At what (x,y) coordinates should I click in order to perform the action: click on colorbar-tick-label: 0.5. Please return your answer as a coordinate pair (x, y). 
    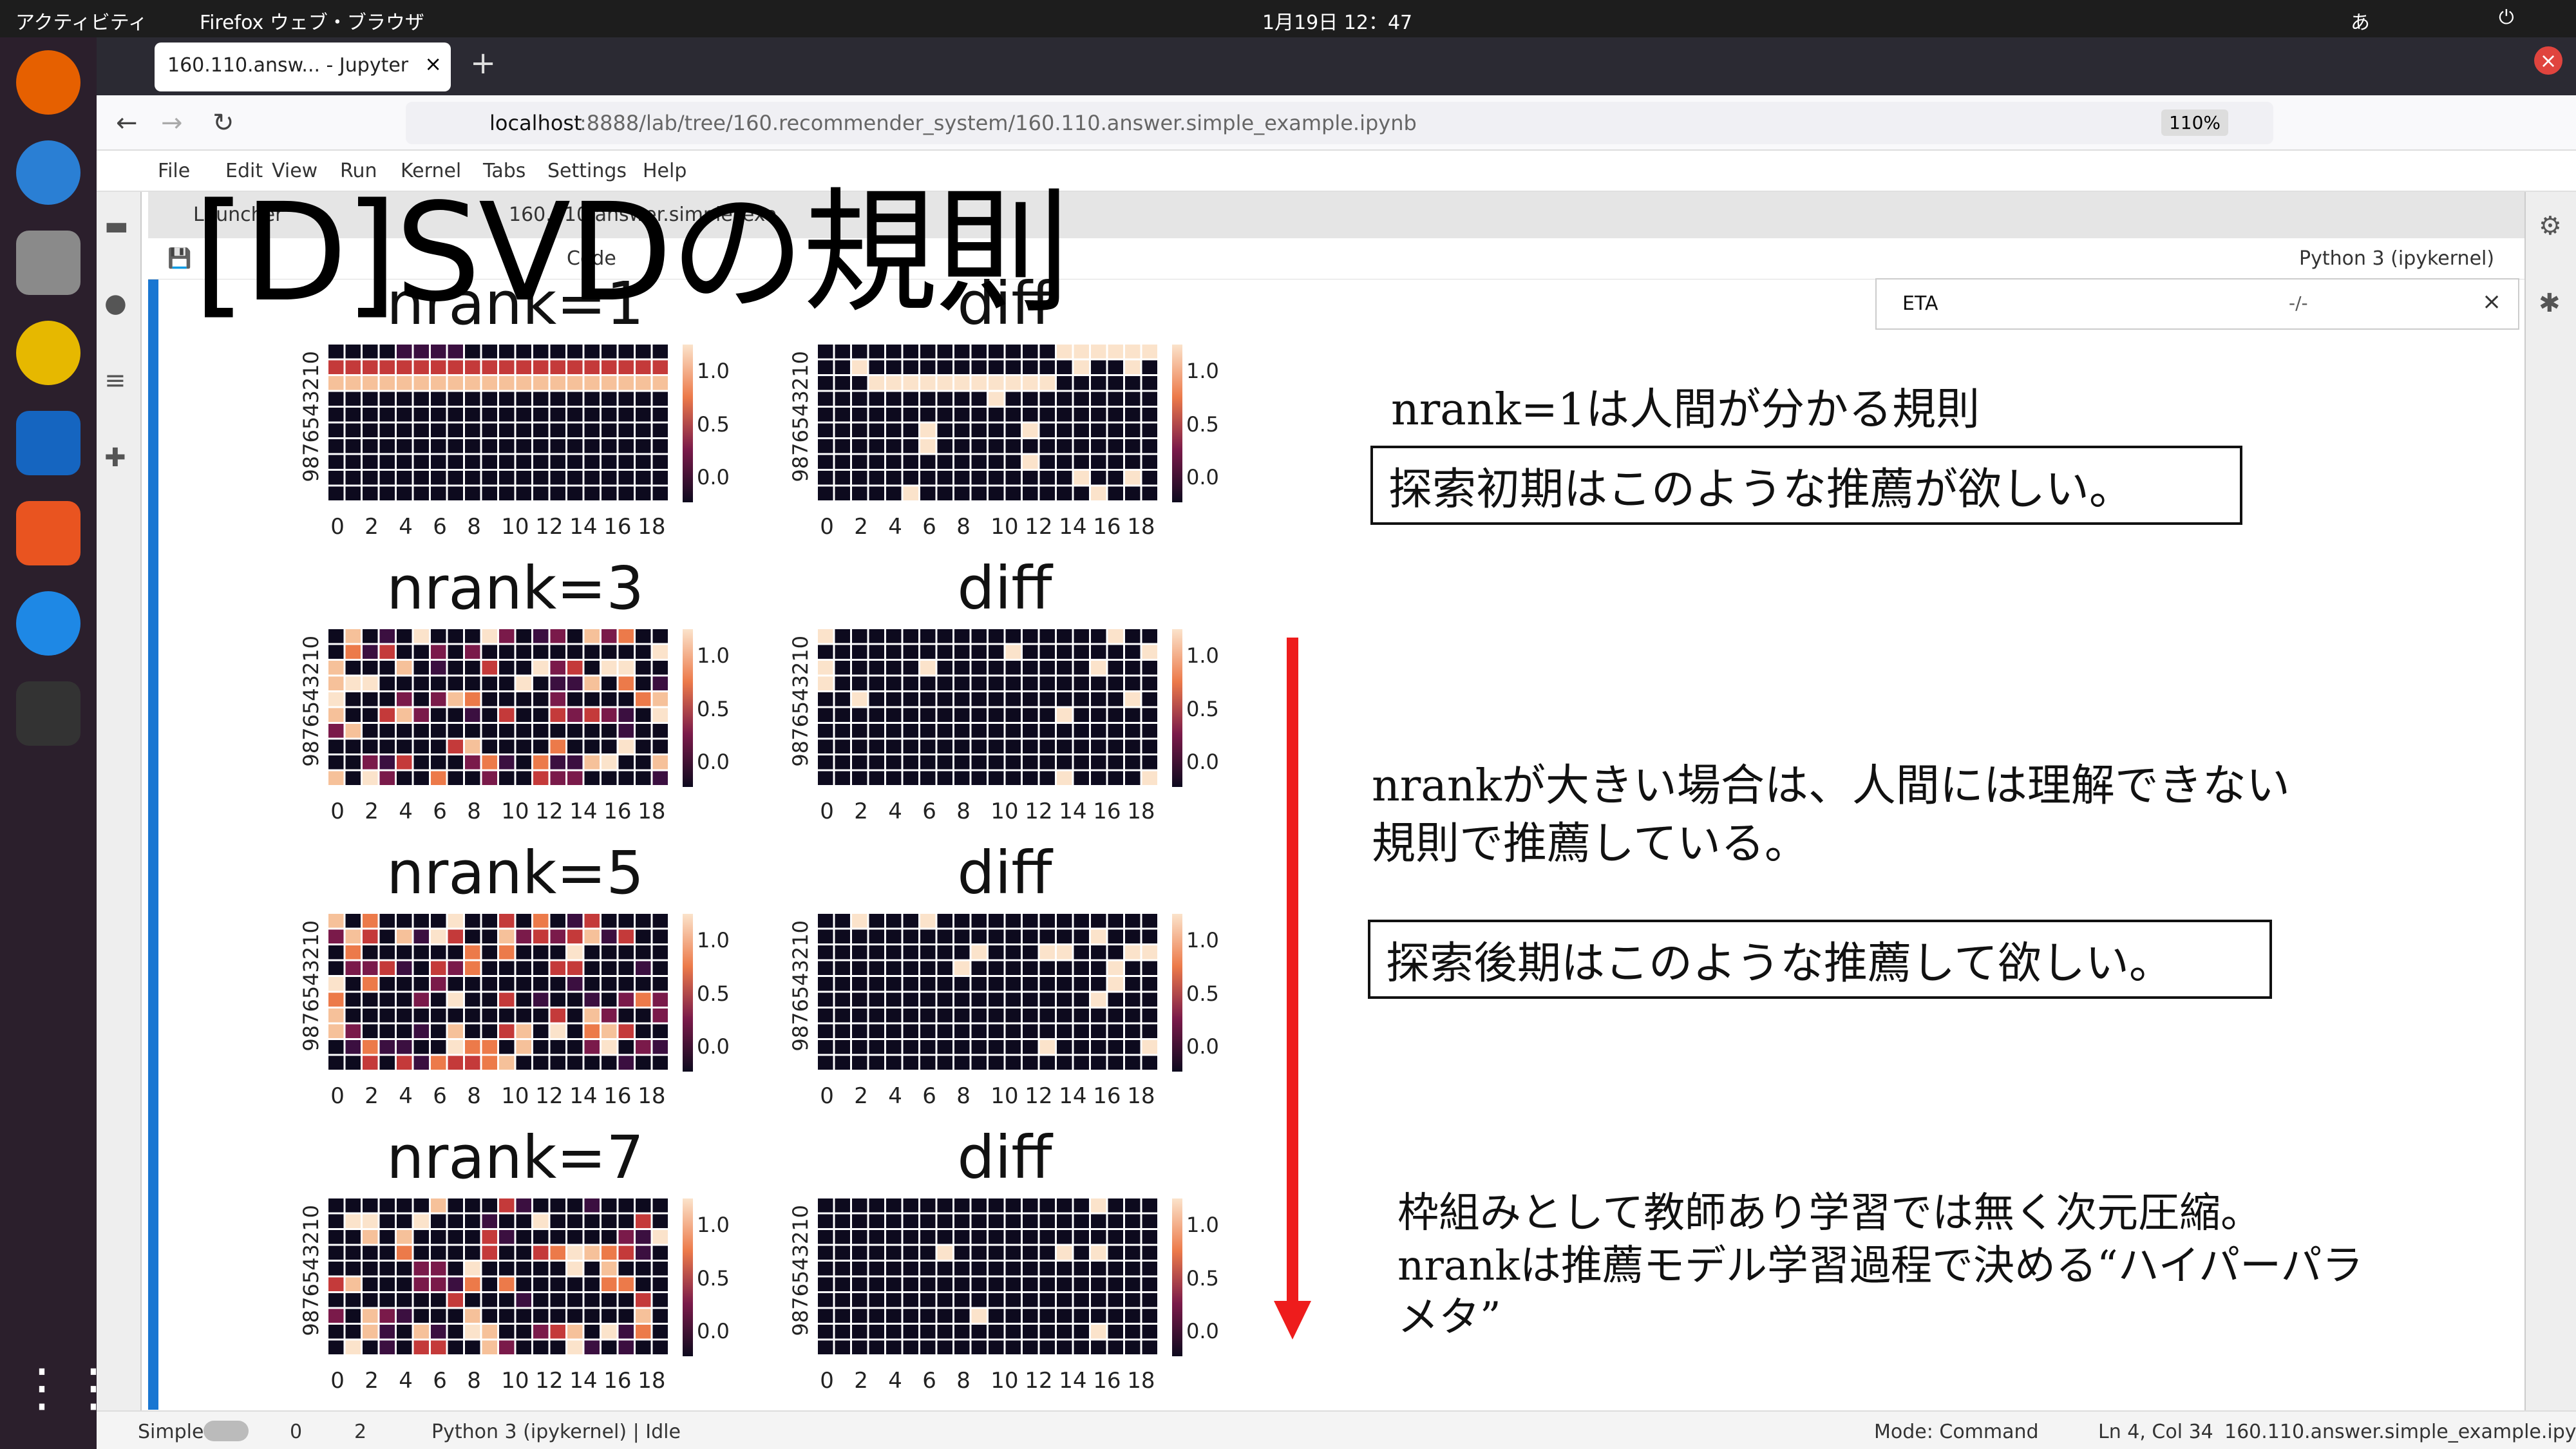
    Looking at the image, I should click on (714, 709).